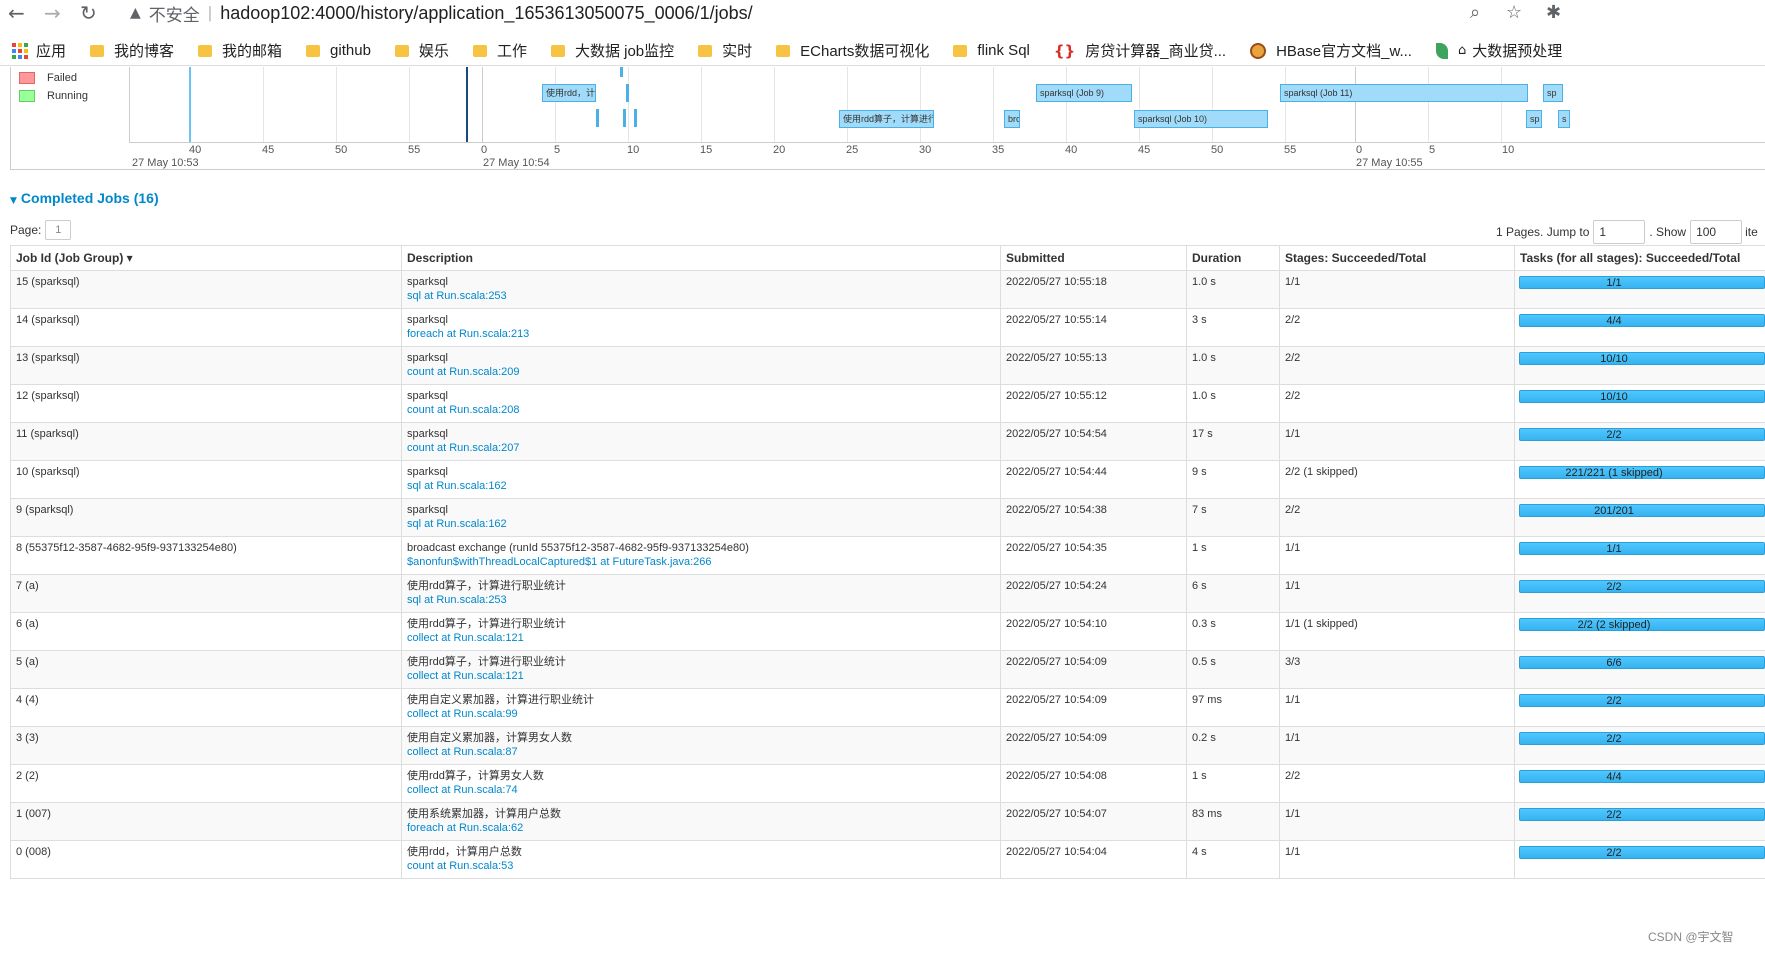  What do you see at coordinates (1233, 783) in the screenshot?
I see `duration-cell: 1 s` at bounding box center [1233, 783].